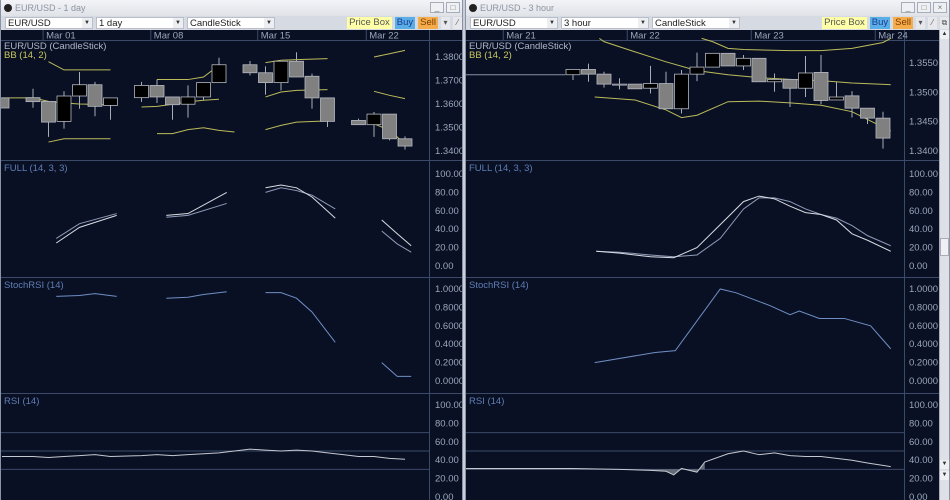 Image resolution: width=950 pixels, height=500 pixels. What do you see at coordinates (893, 36) in the screenshot?
I see `date-tick-label: Mar 24` at bounding box center [893, 36].